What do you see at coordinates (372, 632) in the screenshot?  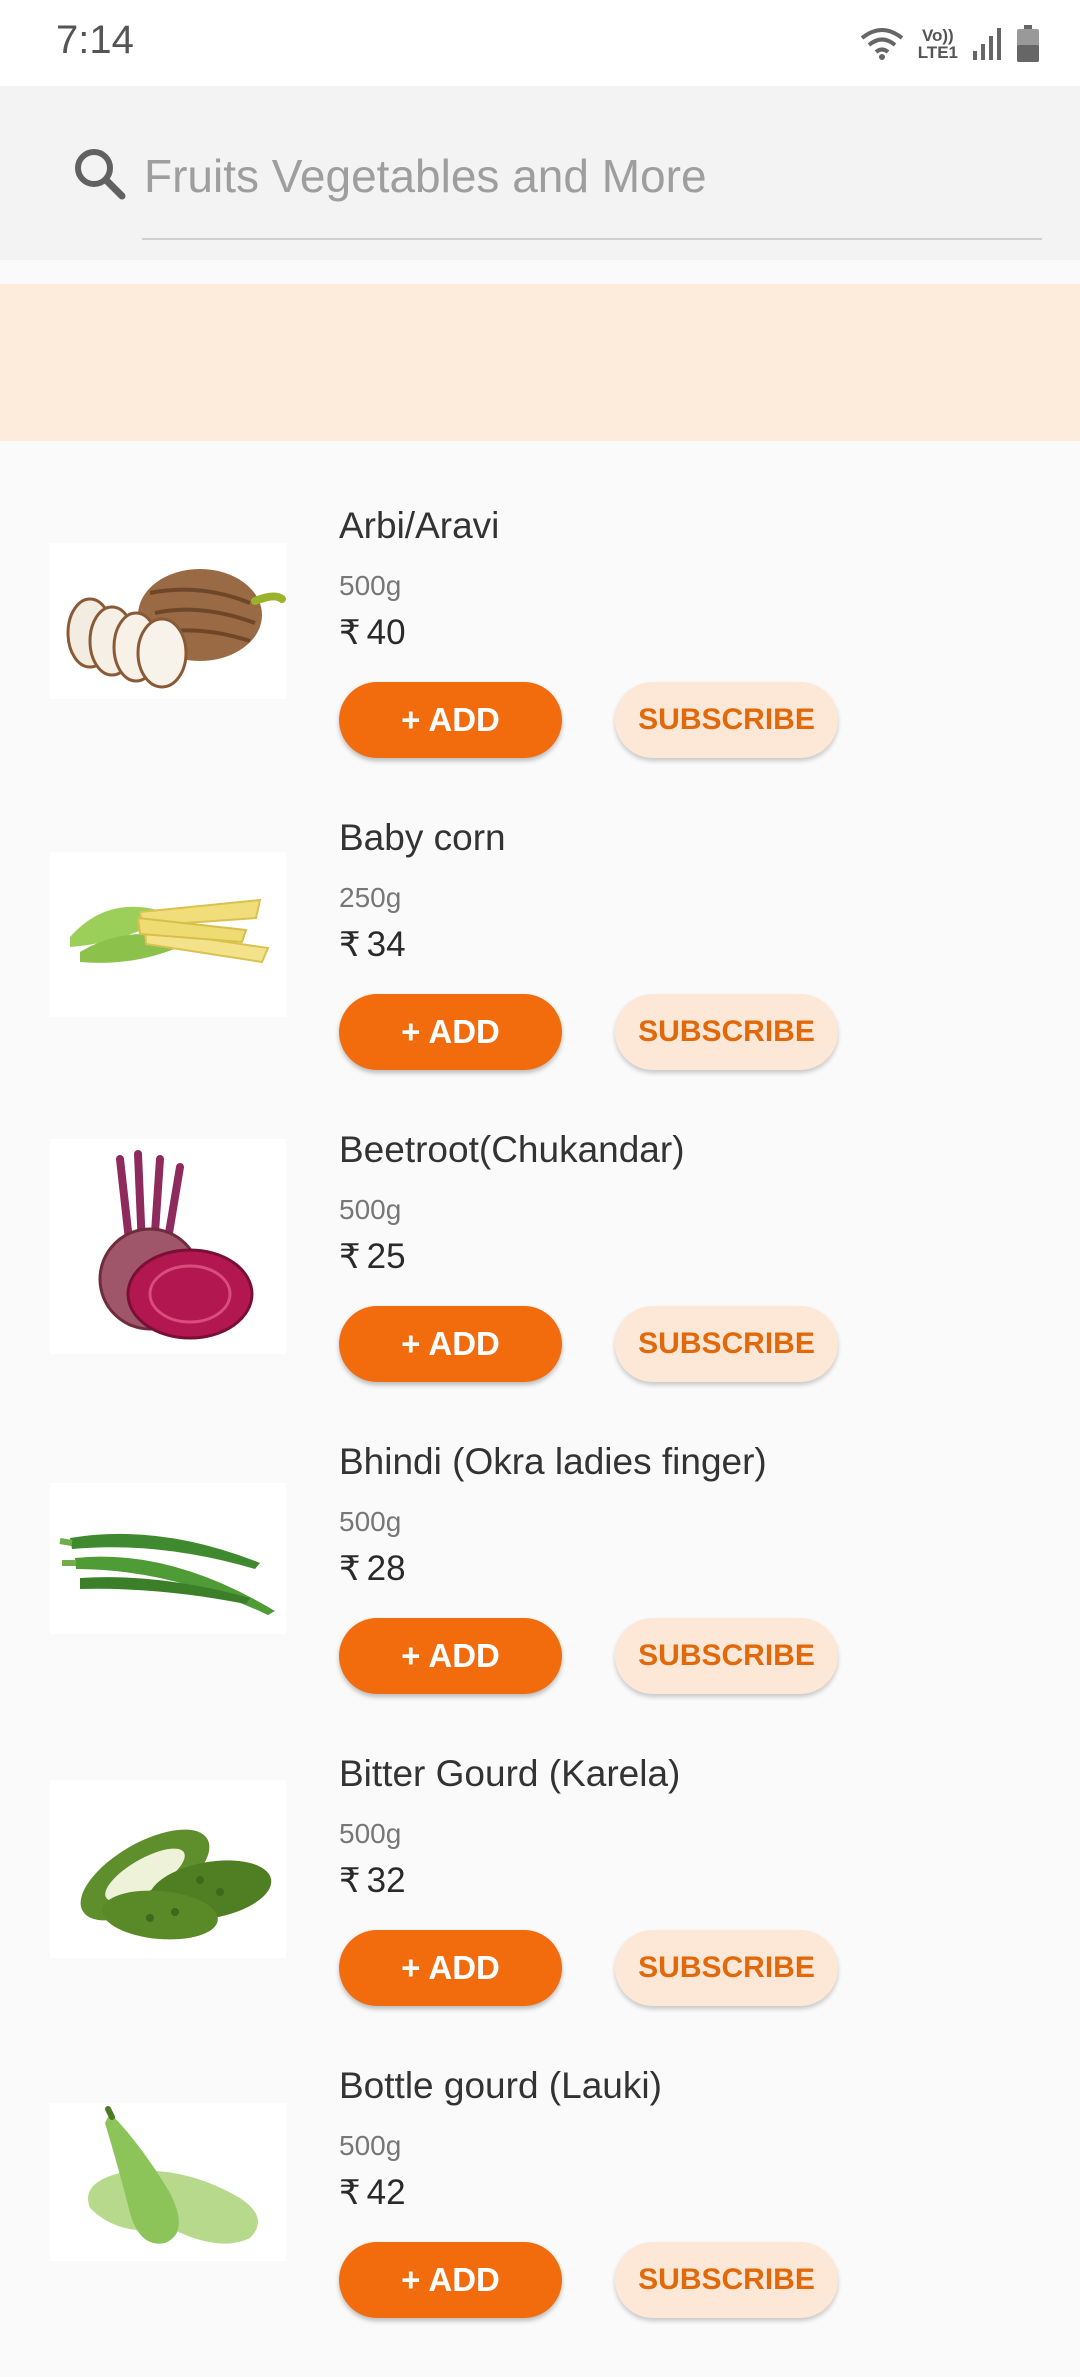 I see `product-price: ₹40` at bounding box center [372, 632].